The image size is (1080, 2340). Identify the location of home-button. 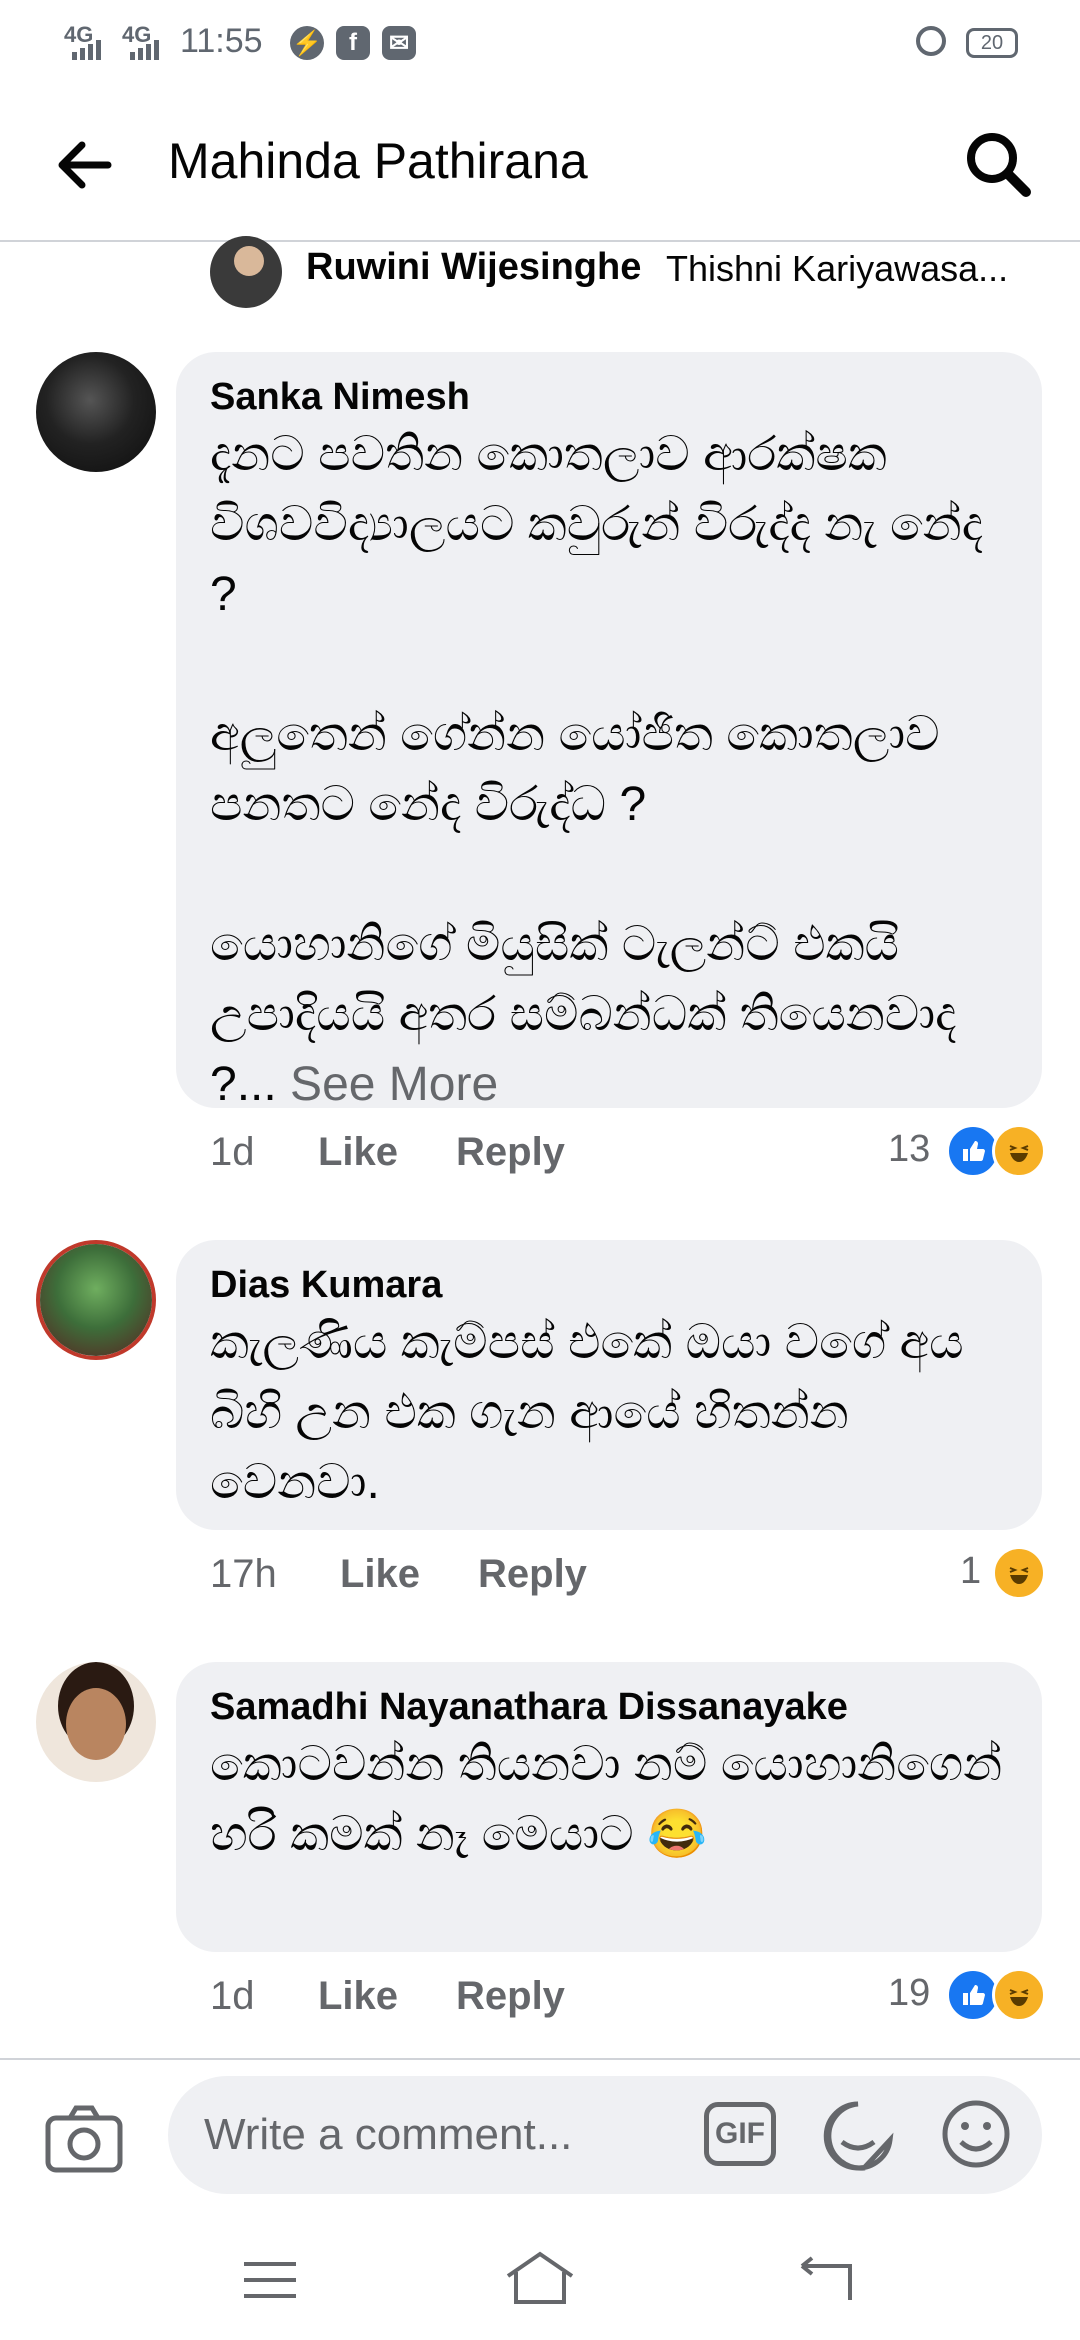
(540, 2278).